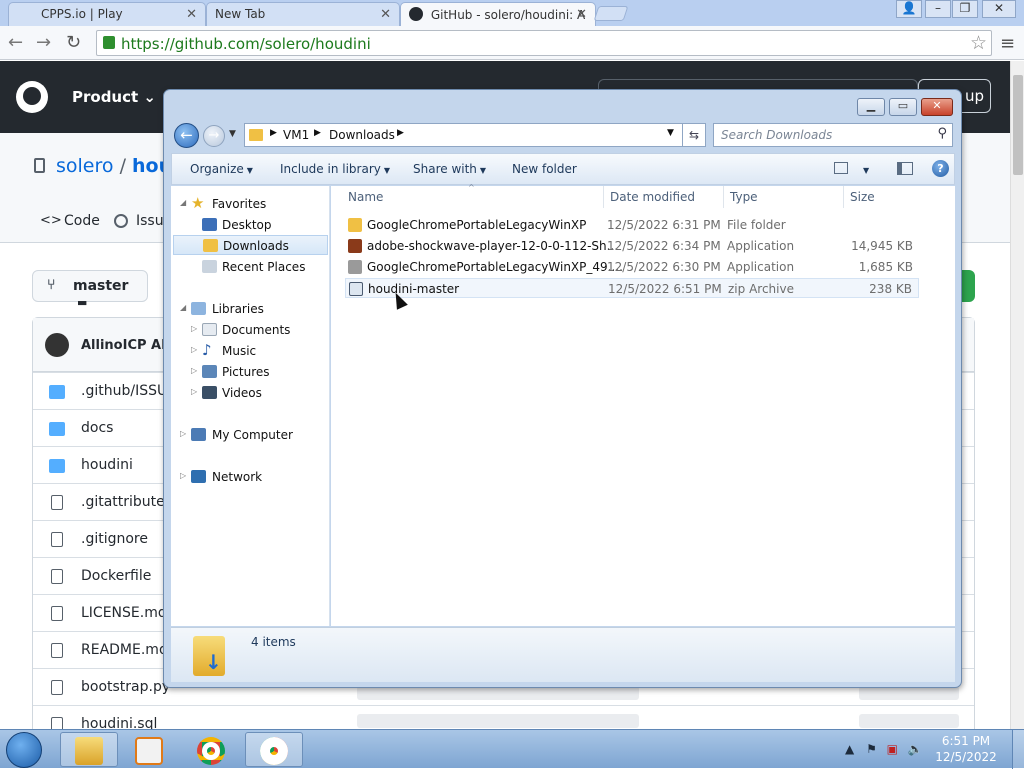 The image size is (1024, 769). Describe the element at coordinates (15, 42) in the screenshot. I see `back-arrow-icon: ←` at that location.